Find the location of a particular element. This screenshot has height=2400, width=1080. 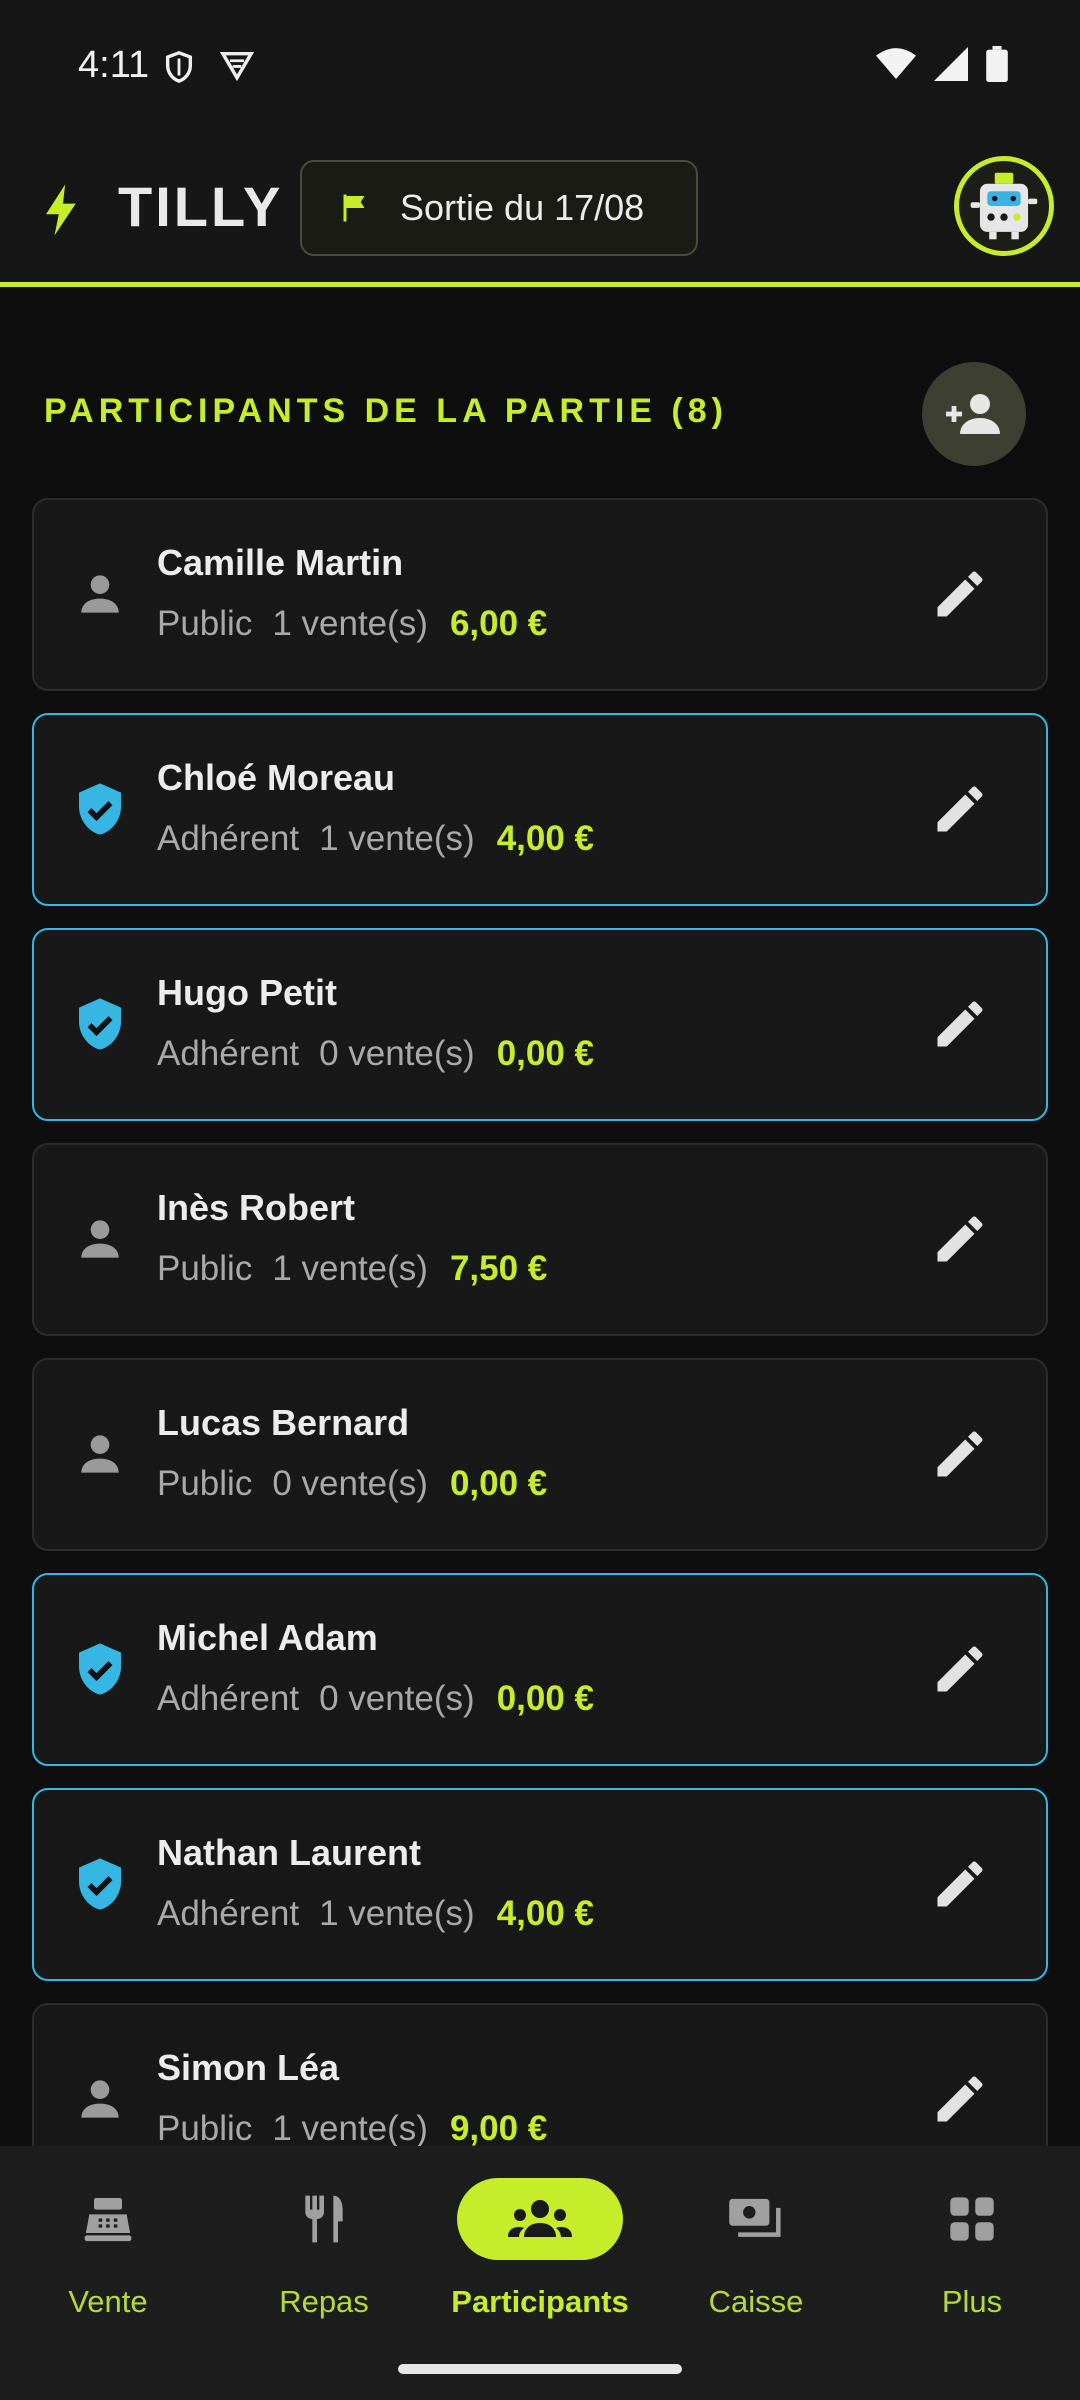

cash-register-icon is located at coordinates (108, 2220).